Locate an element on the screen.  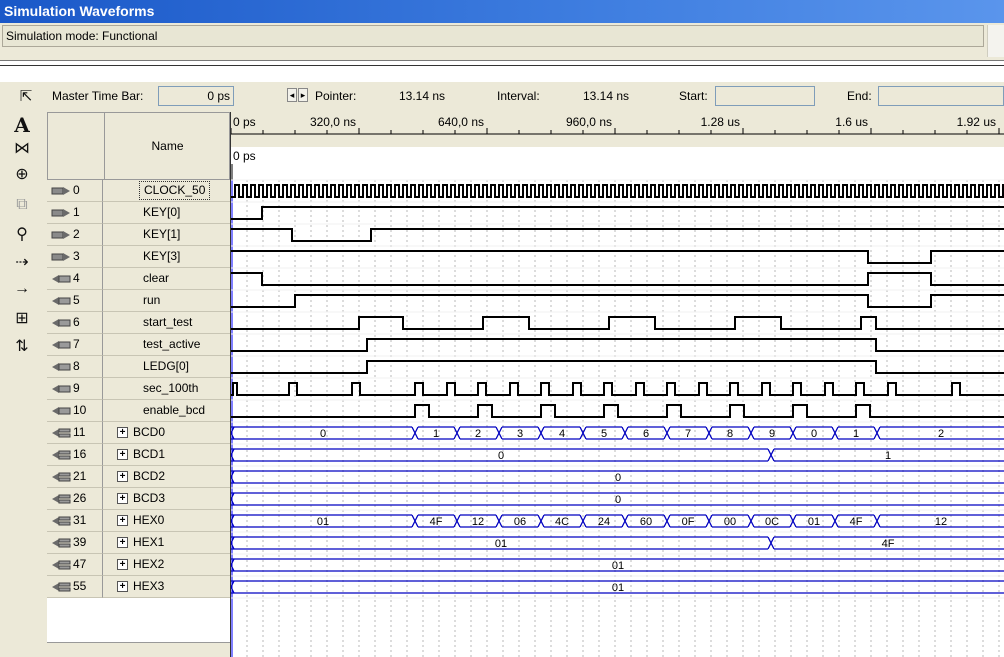
signal-index: 21 is located at coordinates (75, 477).